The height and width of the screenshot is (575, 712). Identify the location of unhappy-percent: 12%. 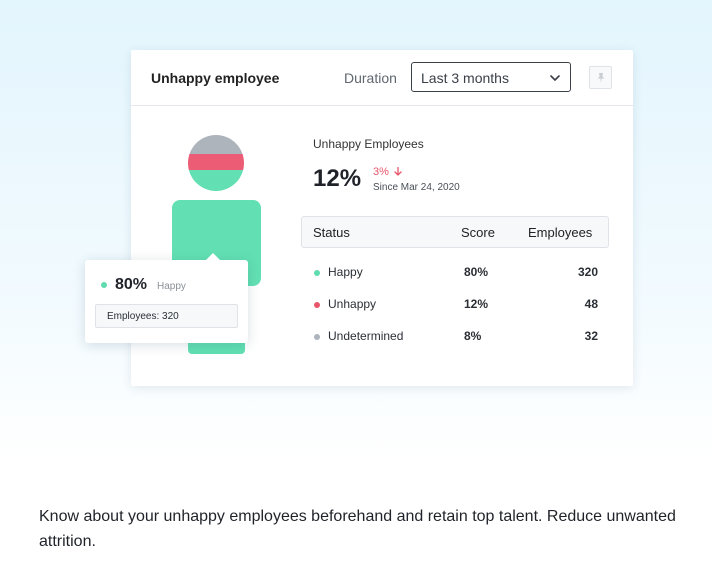
(337, 178).